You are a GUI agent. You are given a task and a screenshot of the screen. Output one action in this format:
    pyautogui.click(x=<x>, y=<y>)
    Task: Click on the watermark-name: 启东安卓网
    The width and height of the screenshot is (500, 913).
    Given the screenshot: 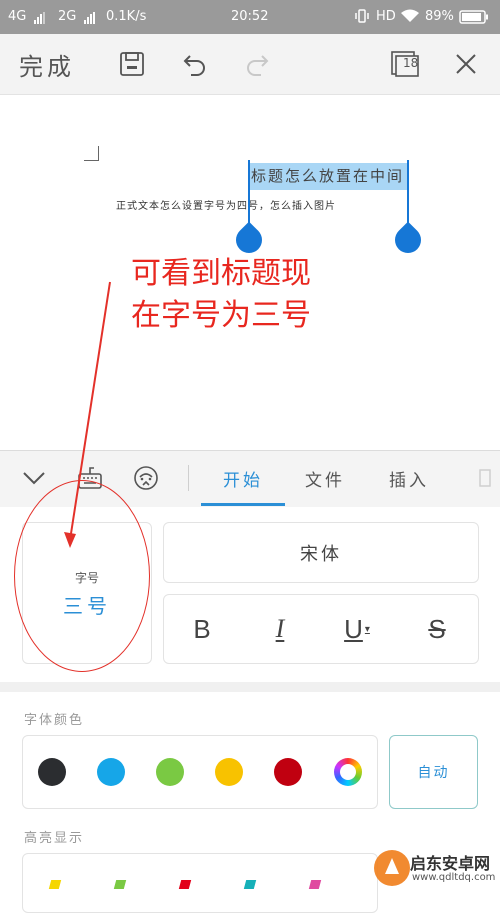 What is the action you would take?
    pyautogui.click(x=450, y=863)
    